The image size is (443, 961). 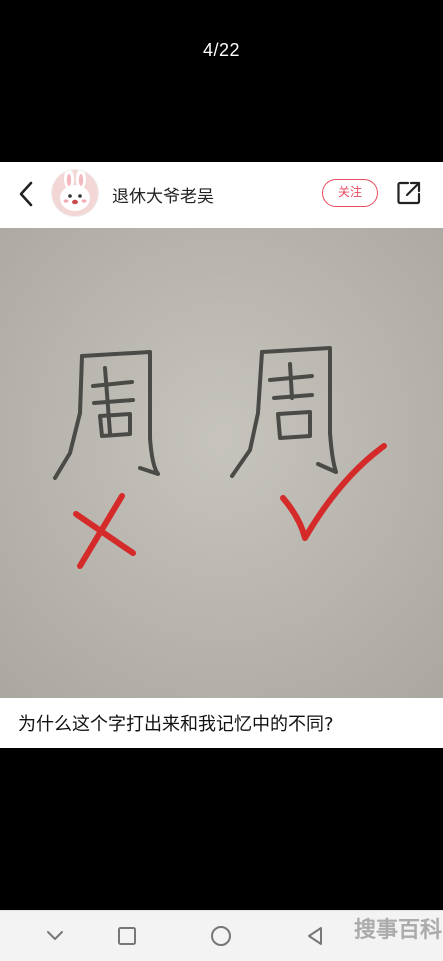 I want to click on triangle-back-icon, so click(x=315, y=936).